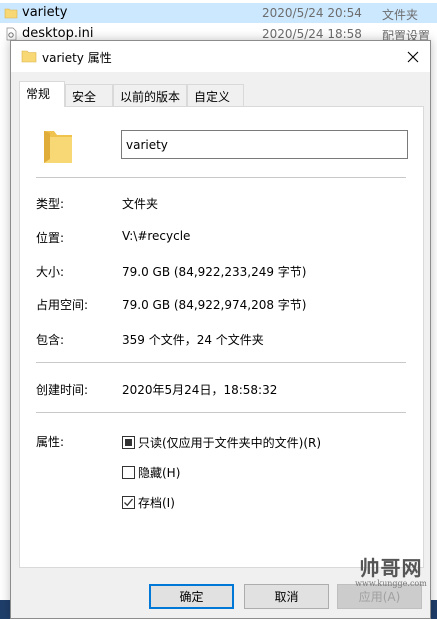  I want to click on settings-file-icon, so click(11, 34).